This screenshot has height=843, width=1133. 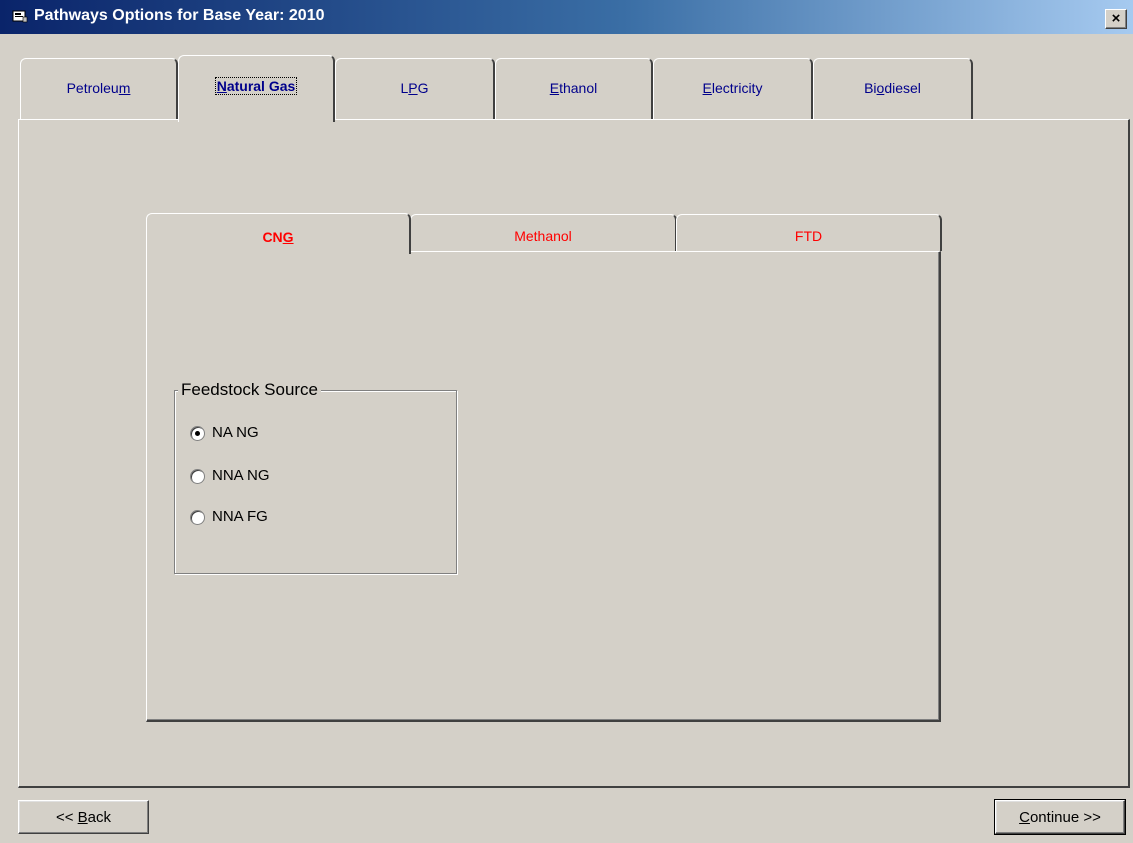 I want to click on back-button-label: << Back, so click(x=83, y=817).